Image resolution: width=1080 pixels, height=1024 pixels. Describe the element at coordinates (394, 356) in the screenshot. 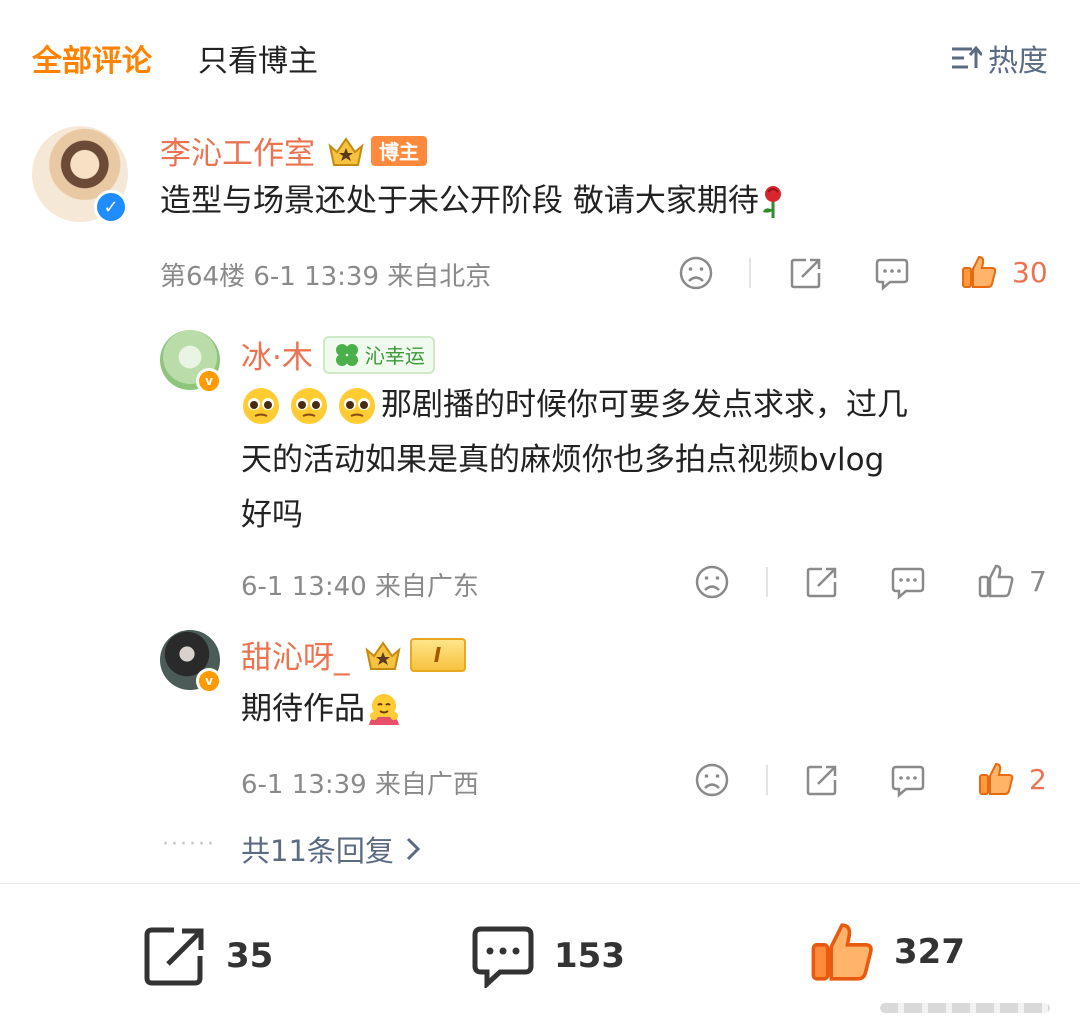

I see `fan-badge-label: 沁幸运` at that location.